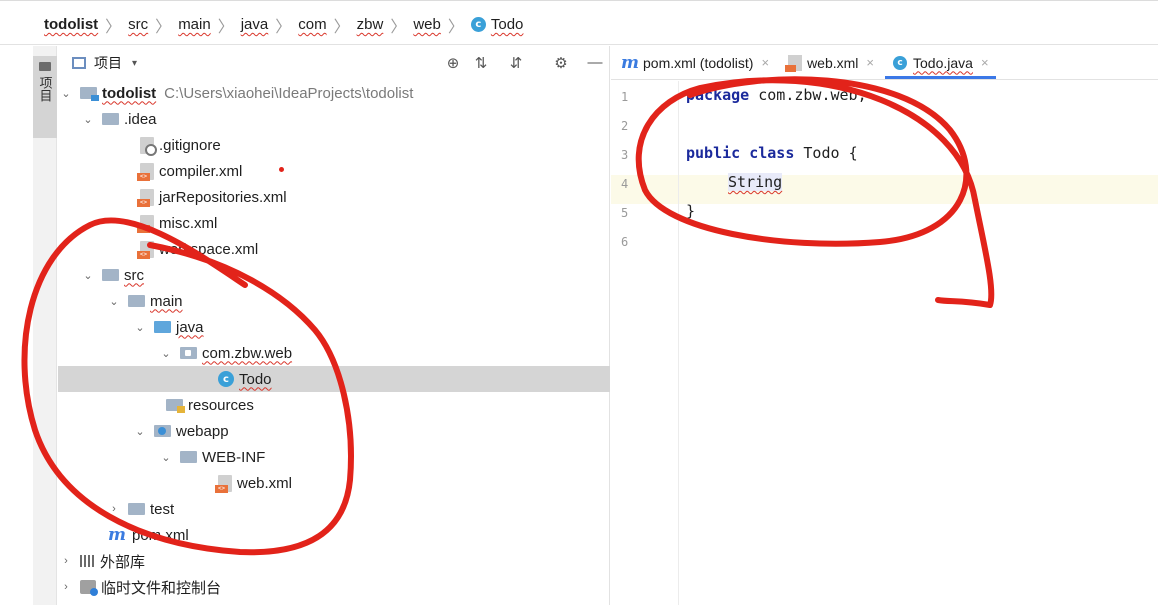 The width and height of the screenshot is (1158, 605). Describe the element at coordinates (334, 457) in the screenshot. I see `tree-item-web-inf: ⌄ WEB-INF` at that location.